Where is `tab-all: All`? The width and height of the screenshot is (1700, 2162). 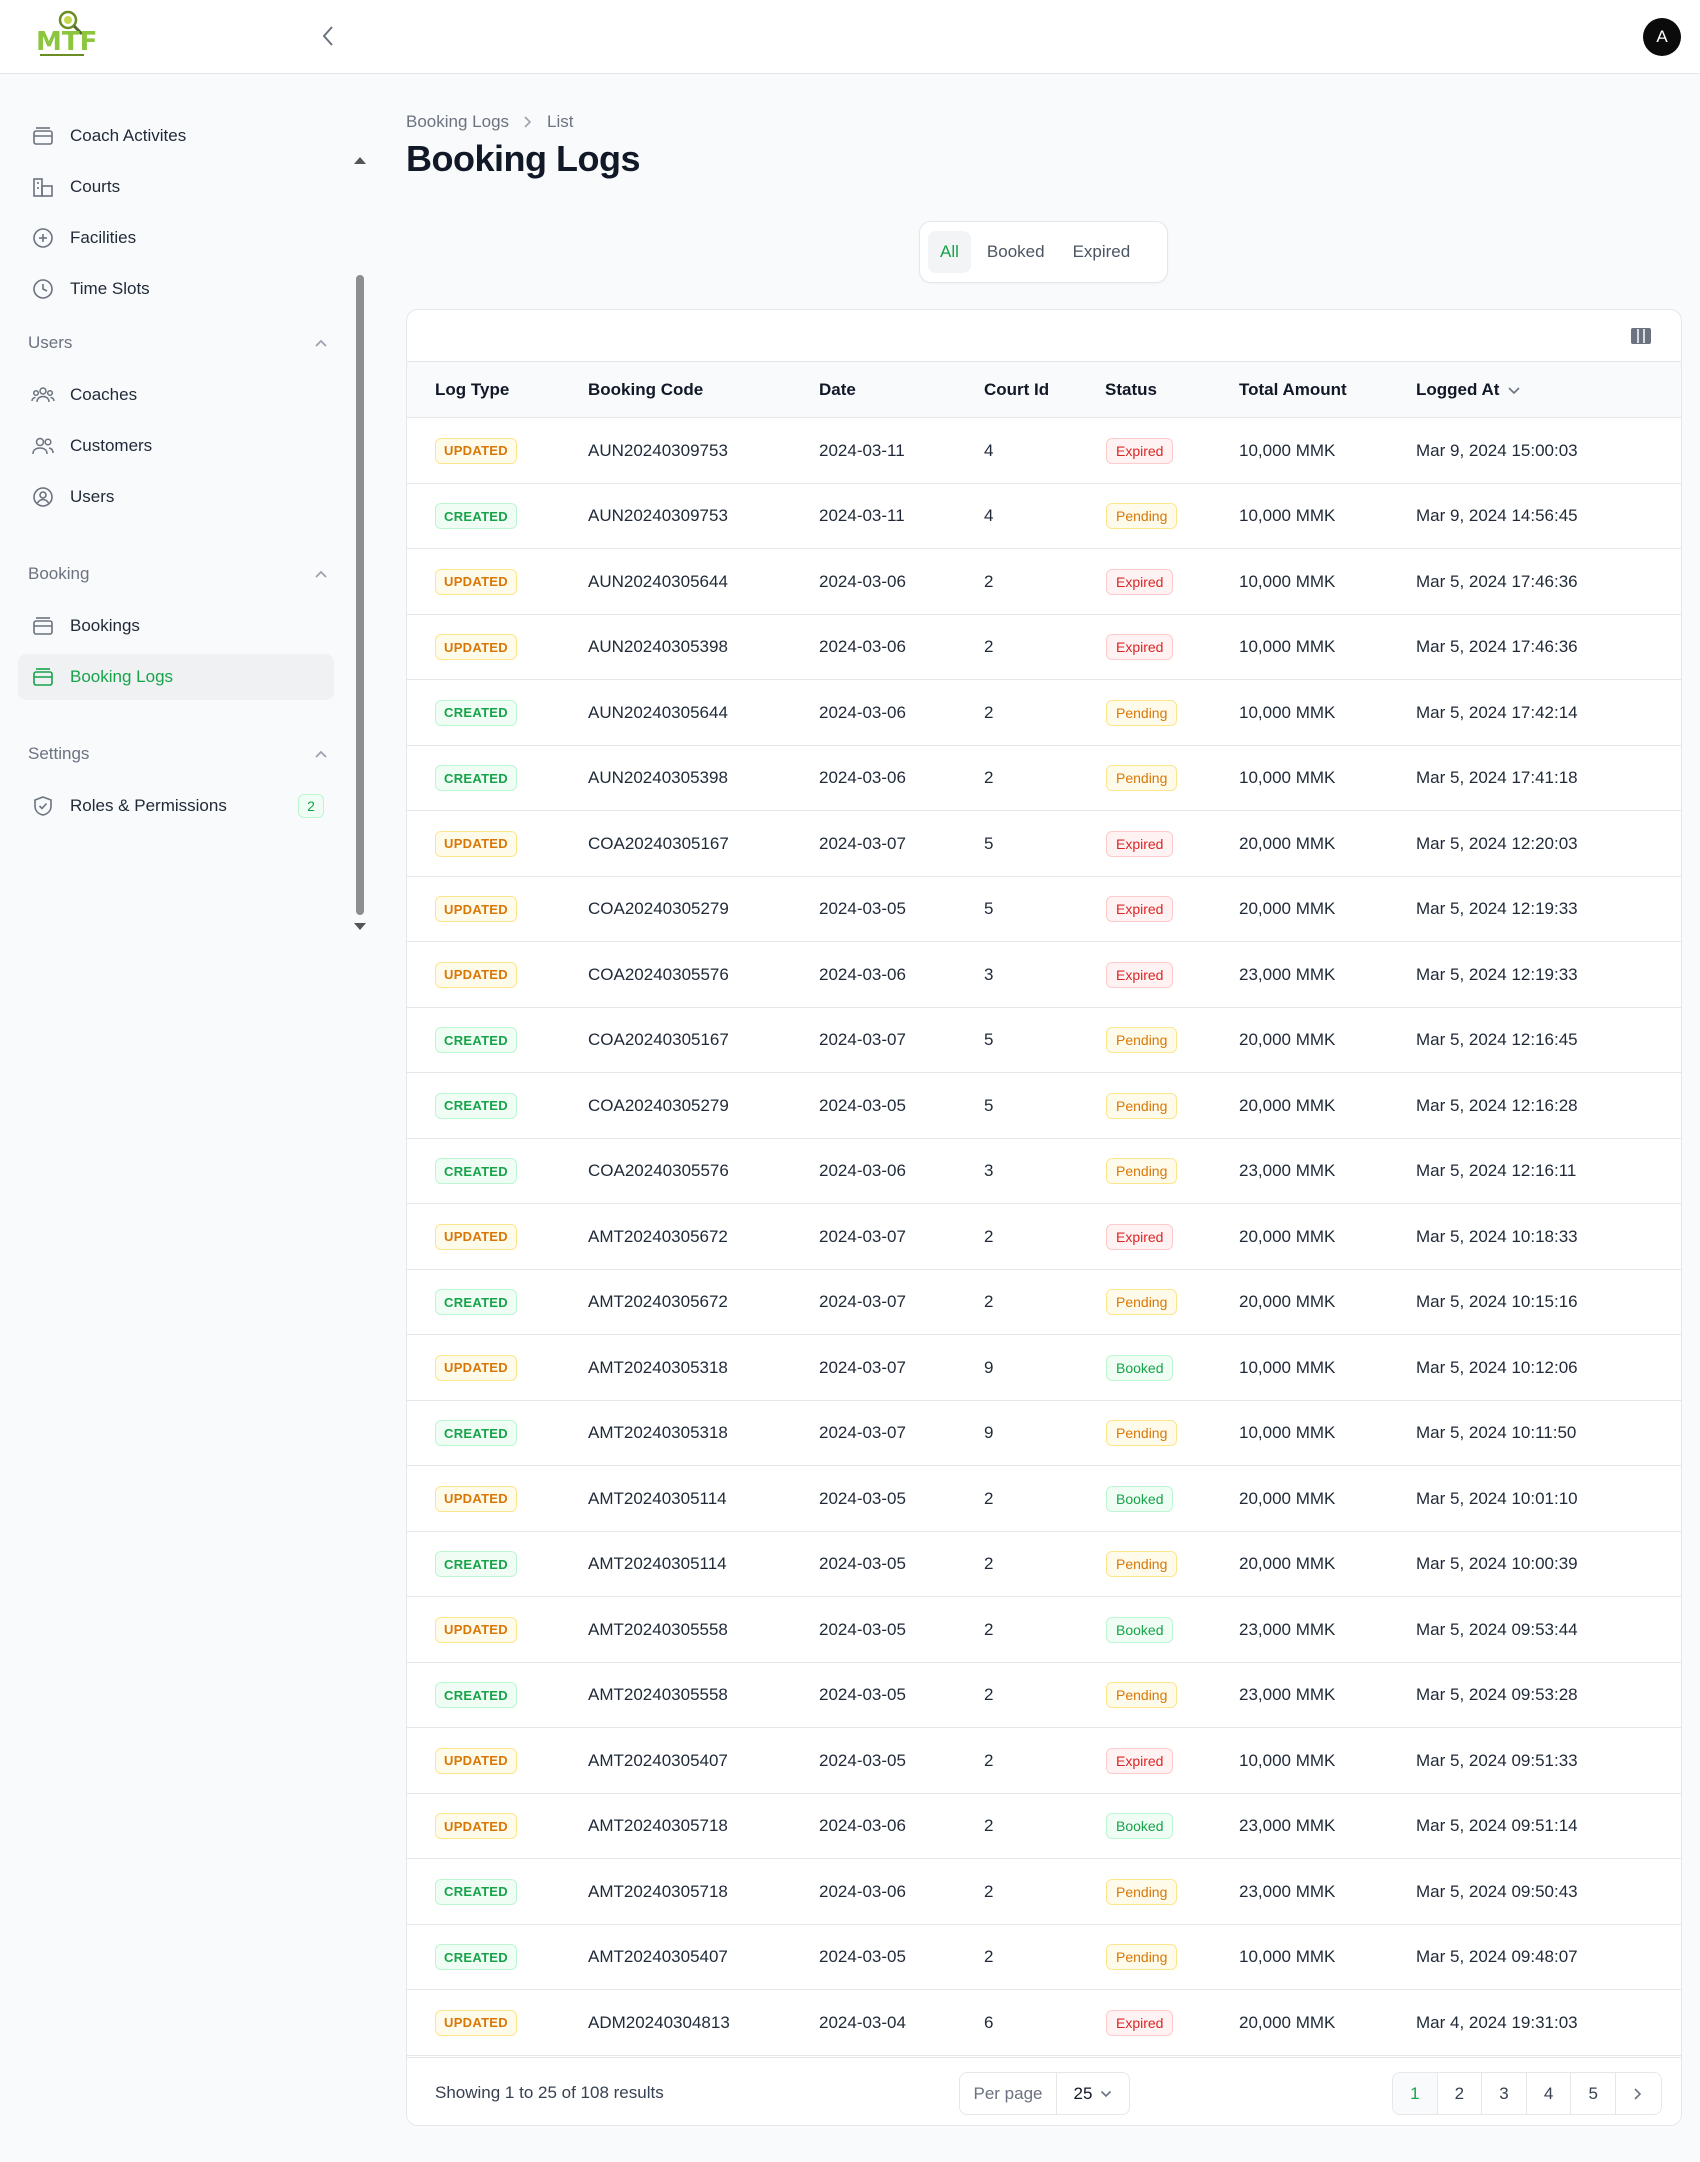 tab-all: All is located at coordinates (949, 252).